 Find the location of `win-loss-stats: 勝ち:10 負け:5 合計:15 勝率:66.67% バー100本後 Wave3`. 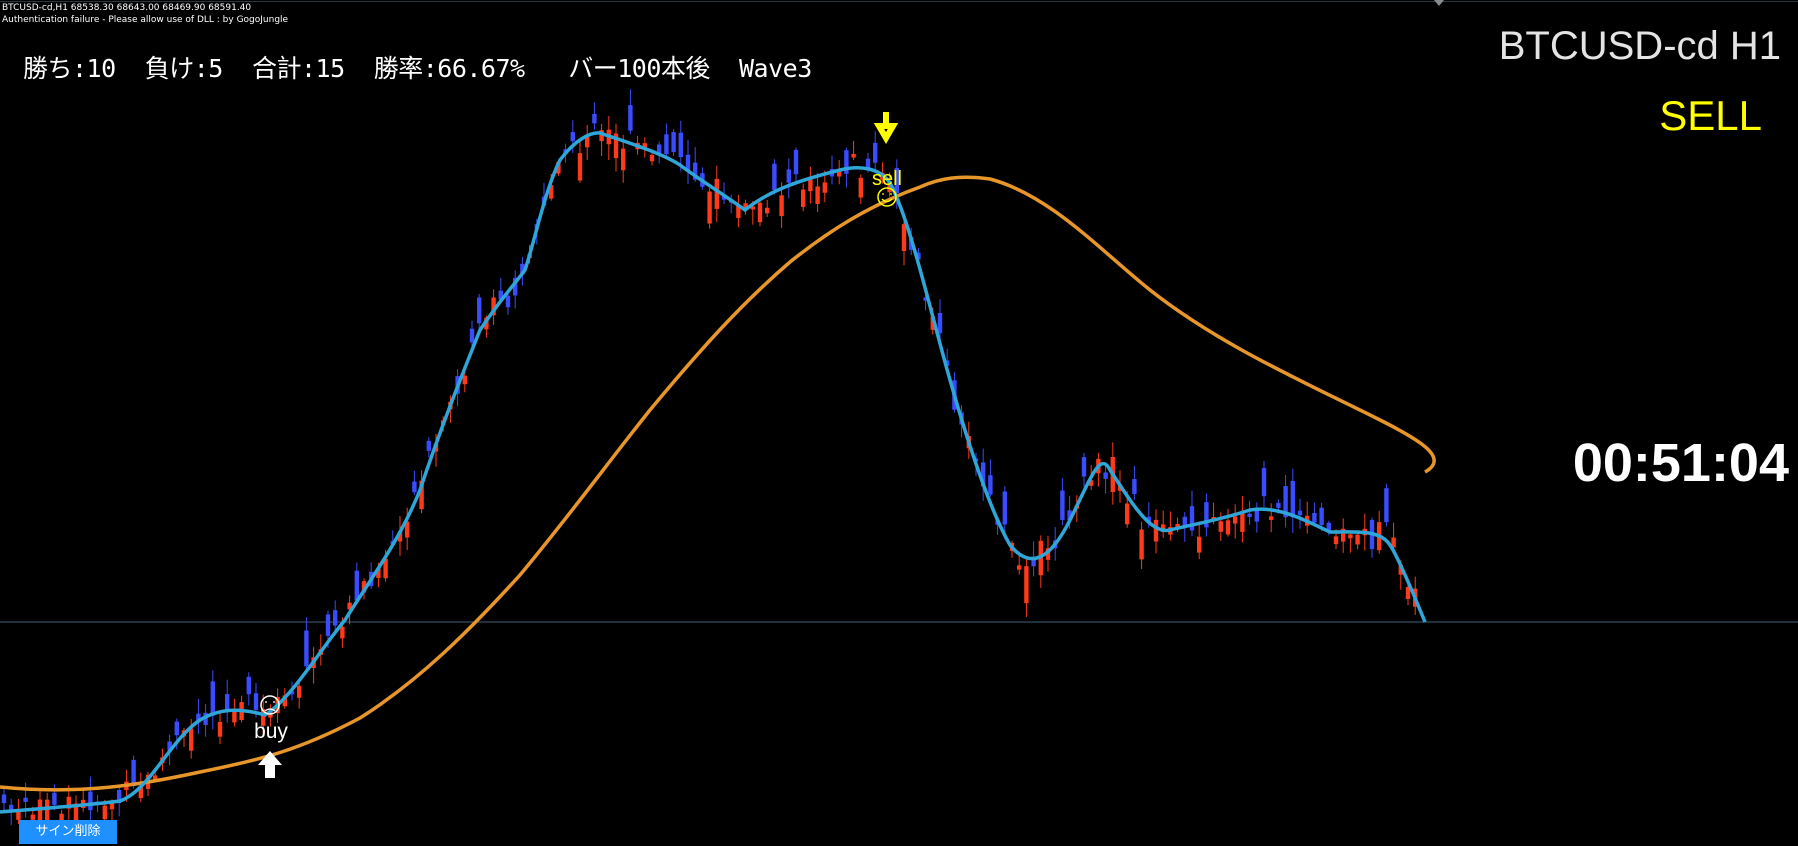

win-loss-stats: 勝ち:10 負け:5 合計:15 勝率:66.67% バー100本後 Wave3 is located at coordinates (417, 68).